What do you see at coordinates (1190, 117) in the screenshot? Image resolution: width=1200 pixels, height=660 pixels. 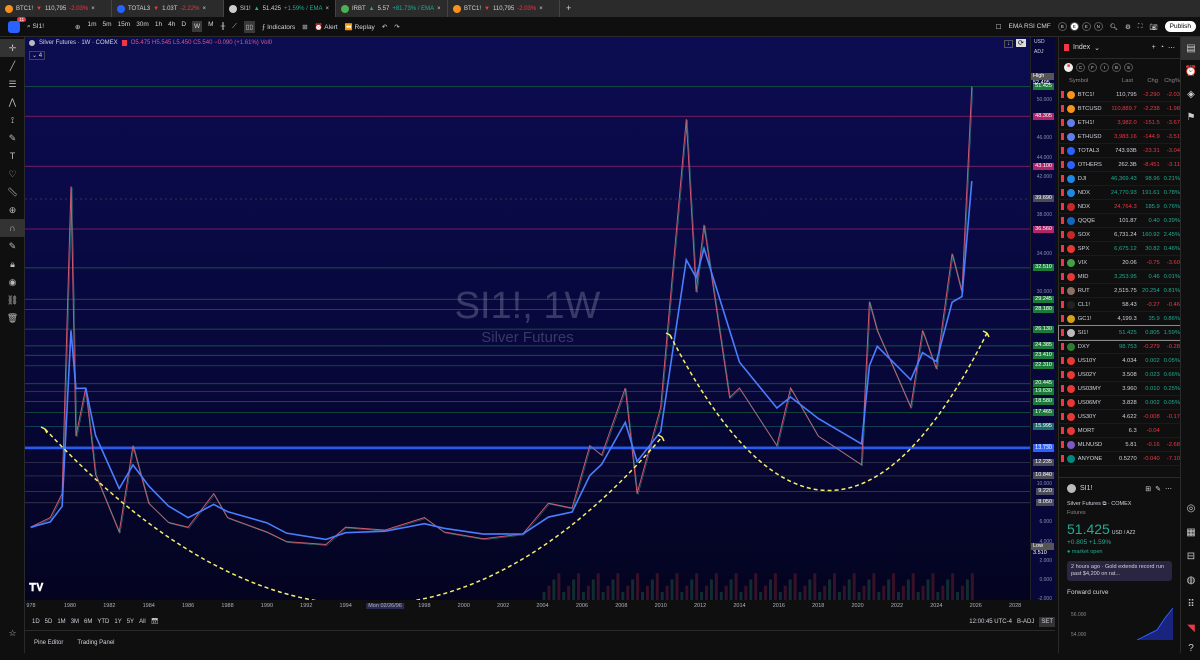 I see `hotlist-icon: ⚑` at bounding box center [1190, 117].